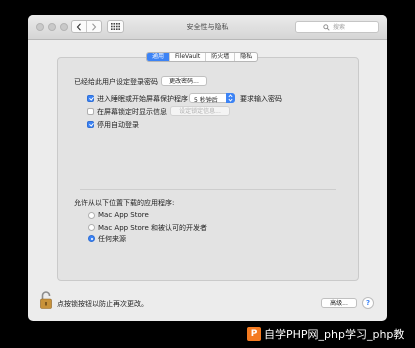  What do you see at coordinates (221, 57) in the screenshot?
I see `tab-firewall: 防火墙` at bounding box center [221, 57].